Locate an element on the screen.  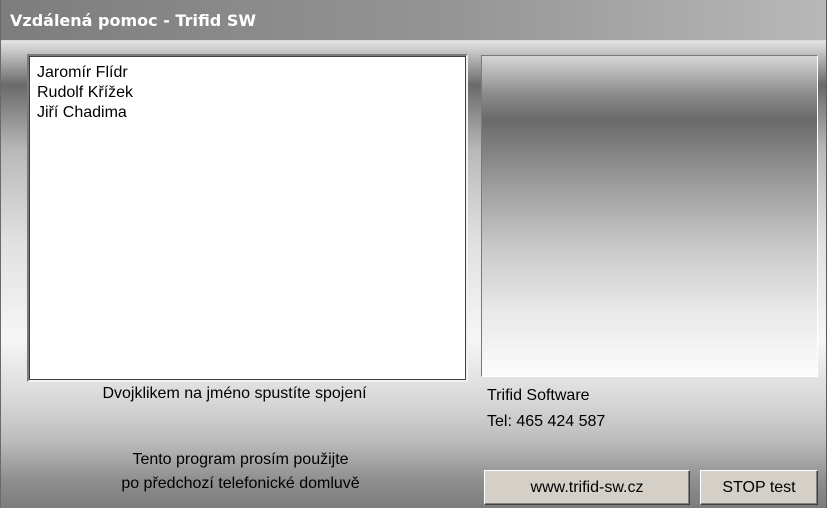
website-button: www.trifid-sw.cz is located at coordinates (587, 487).